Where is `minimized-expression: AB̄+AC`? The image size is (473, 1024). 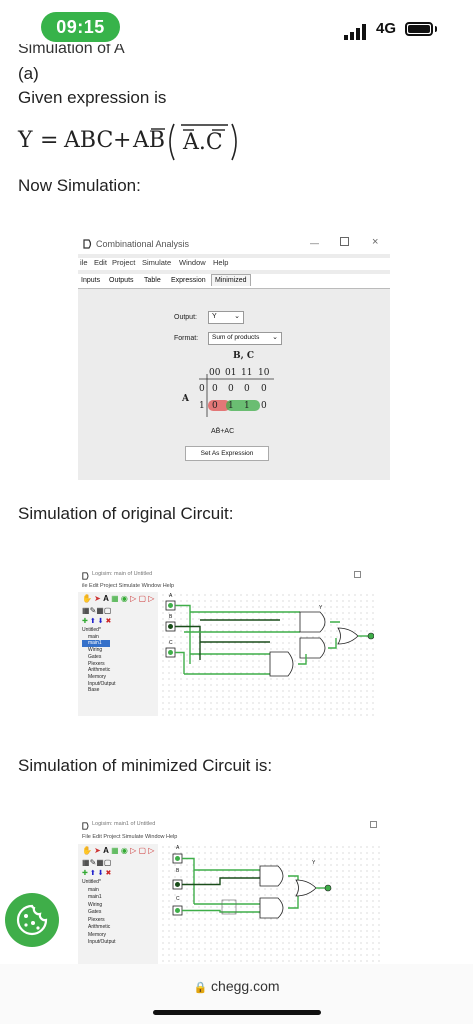 minimized-expression: AB̄+AC is located at coordinates (223, 431).